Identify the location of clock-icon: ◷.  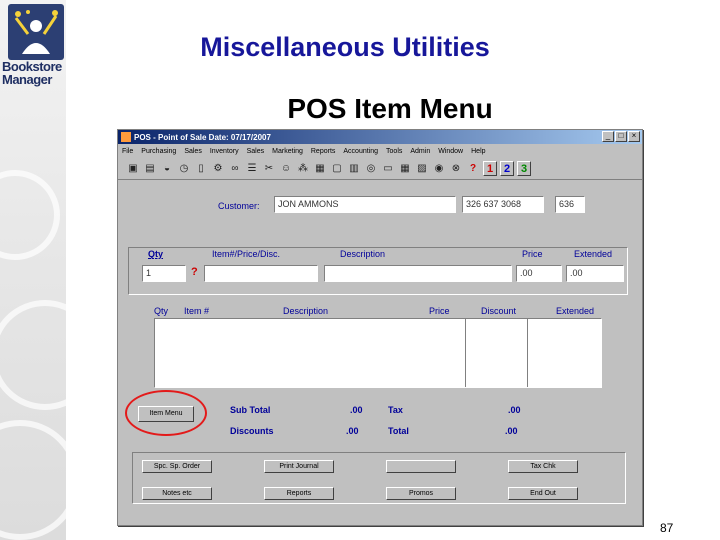
(184, 169).